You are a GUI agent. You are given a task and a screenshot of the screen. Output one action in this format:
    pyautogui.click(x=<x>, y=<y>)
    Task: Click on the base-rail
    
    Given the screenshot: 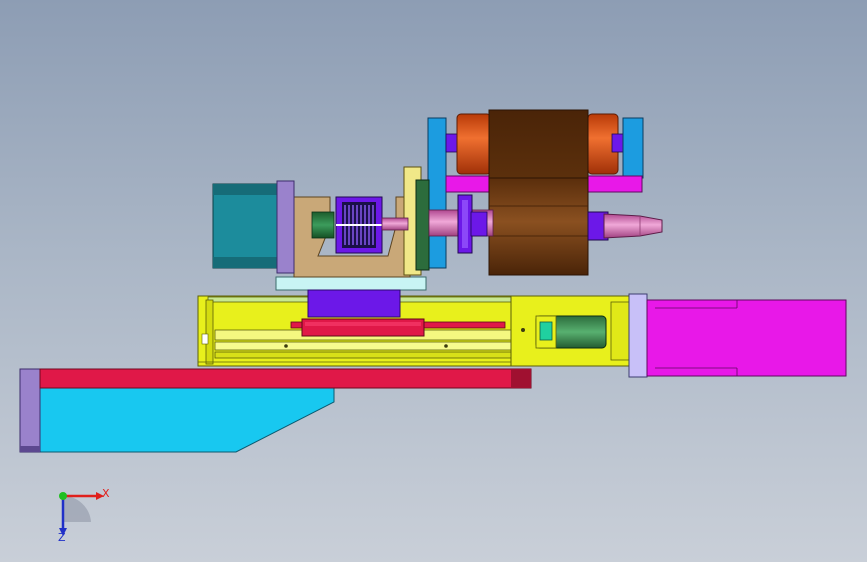 What is the action you would take?
    pyautogui.click(x=285, y=378)
    